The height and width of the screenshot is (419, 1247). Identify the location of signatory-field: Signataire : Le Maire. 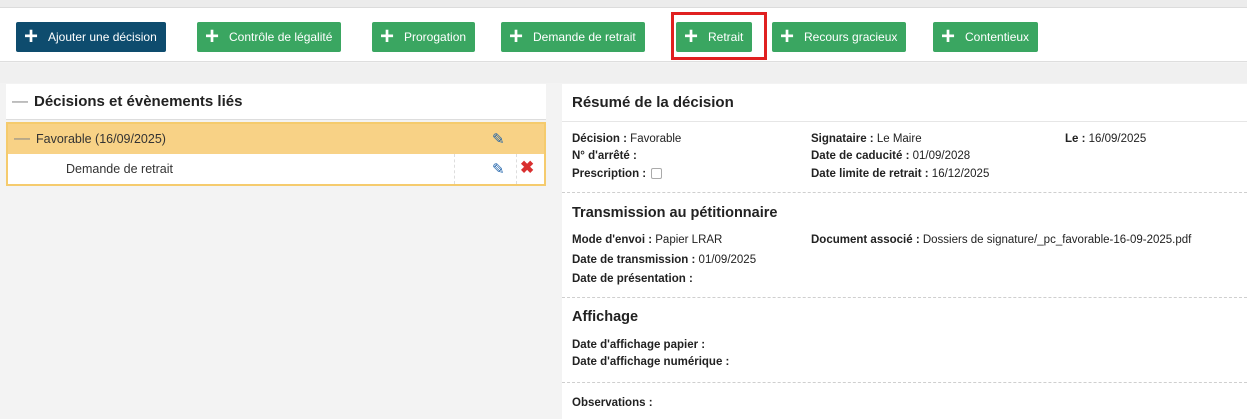
(866, 139).